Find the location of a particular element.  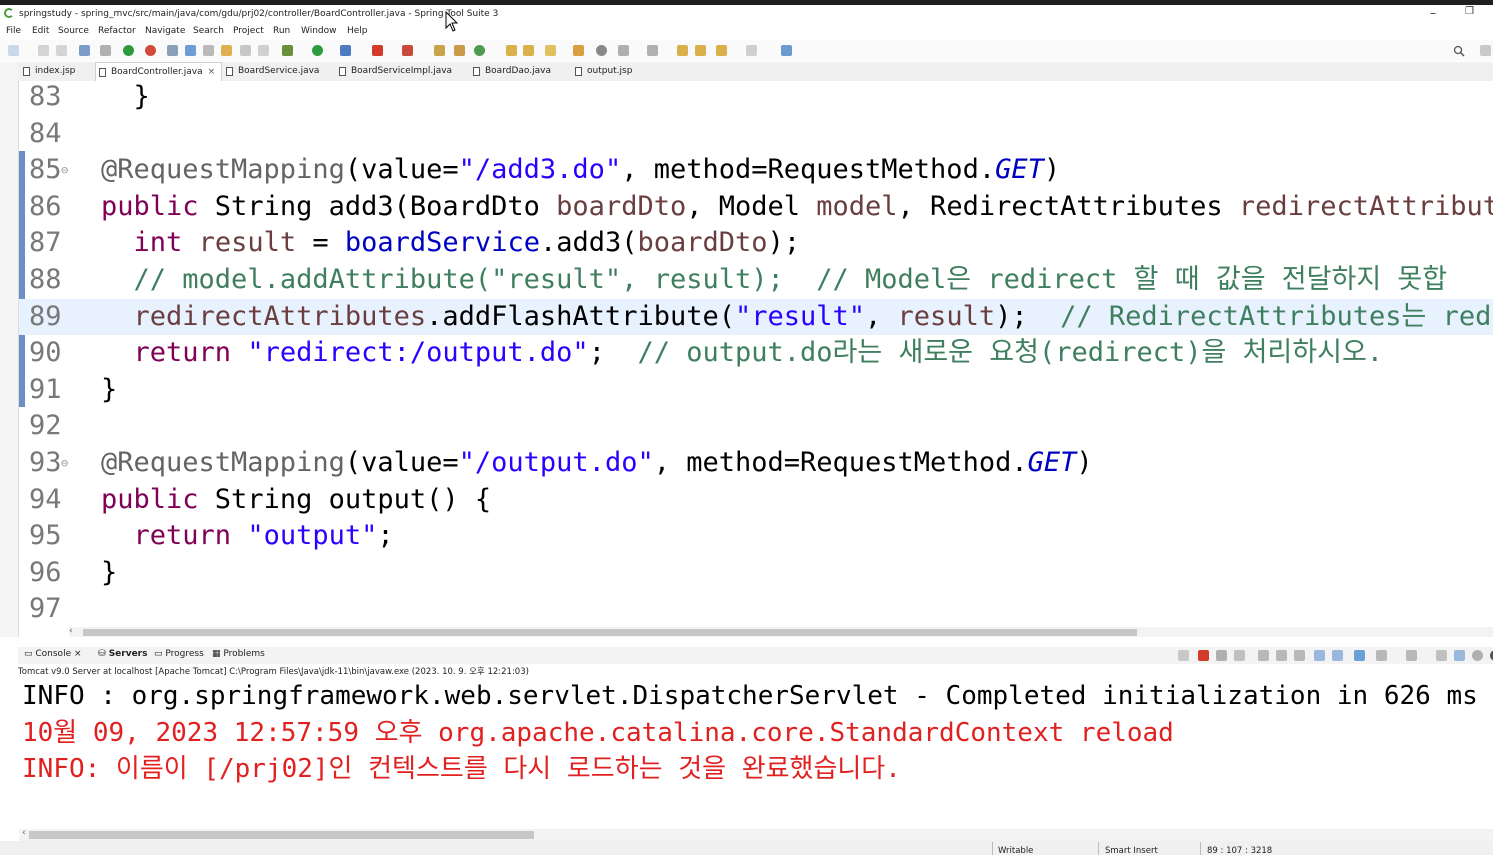

menu-window: Window is located at coordinates (319, 31).